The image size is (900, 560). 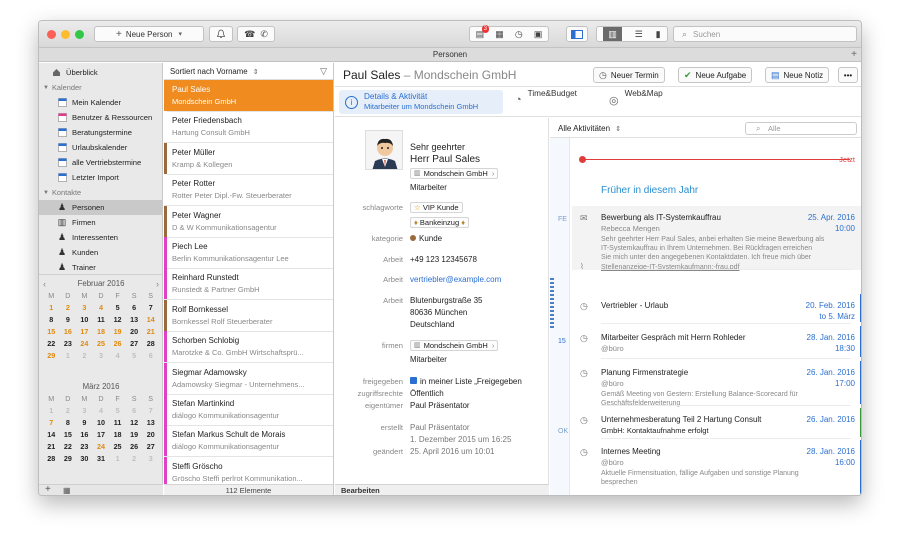 What do you see at coordinates (101, 177) in the screenshot?
I see `sidebar-item-last-import: Letzter Import` at bounding box center [101, 177].